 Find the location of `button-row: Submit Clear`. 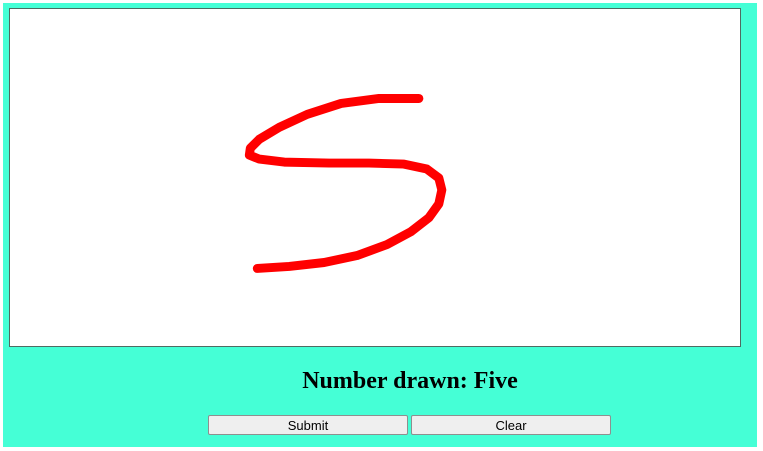

button-row: Submit Clear is located at coordinates (409, 425).